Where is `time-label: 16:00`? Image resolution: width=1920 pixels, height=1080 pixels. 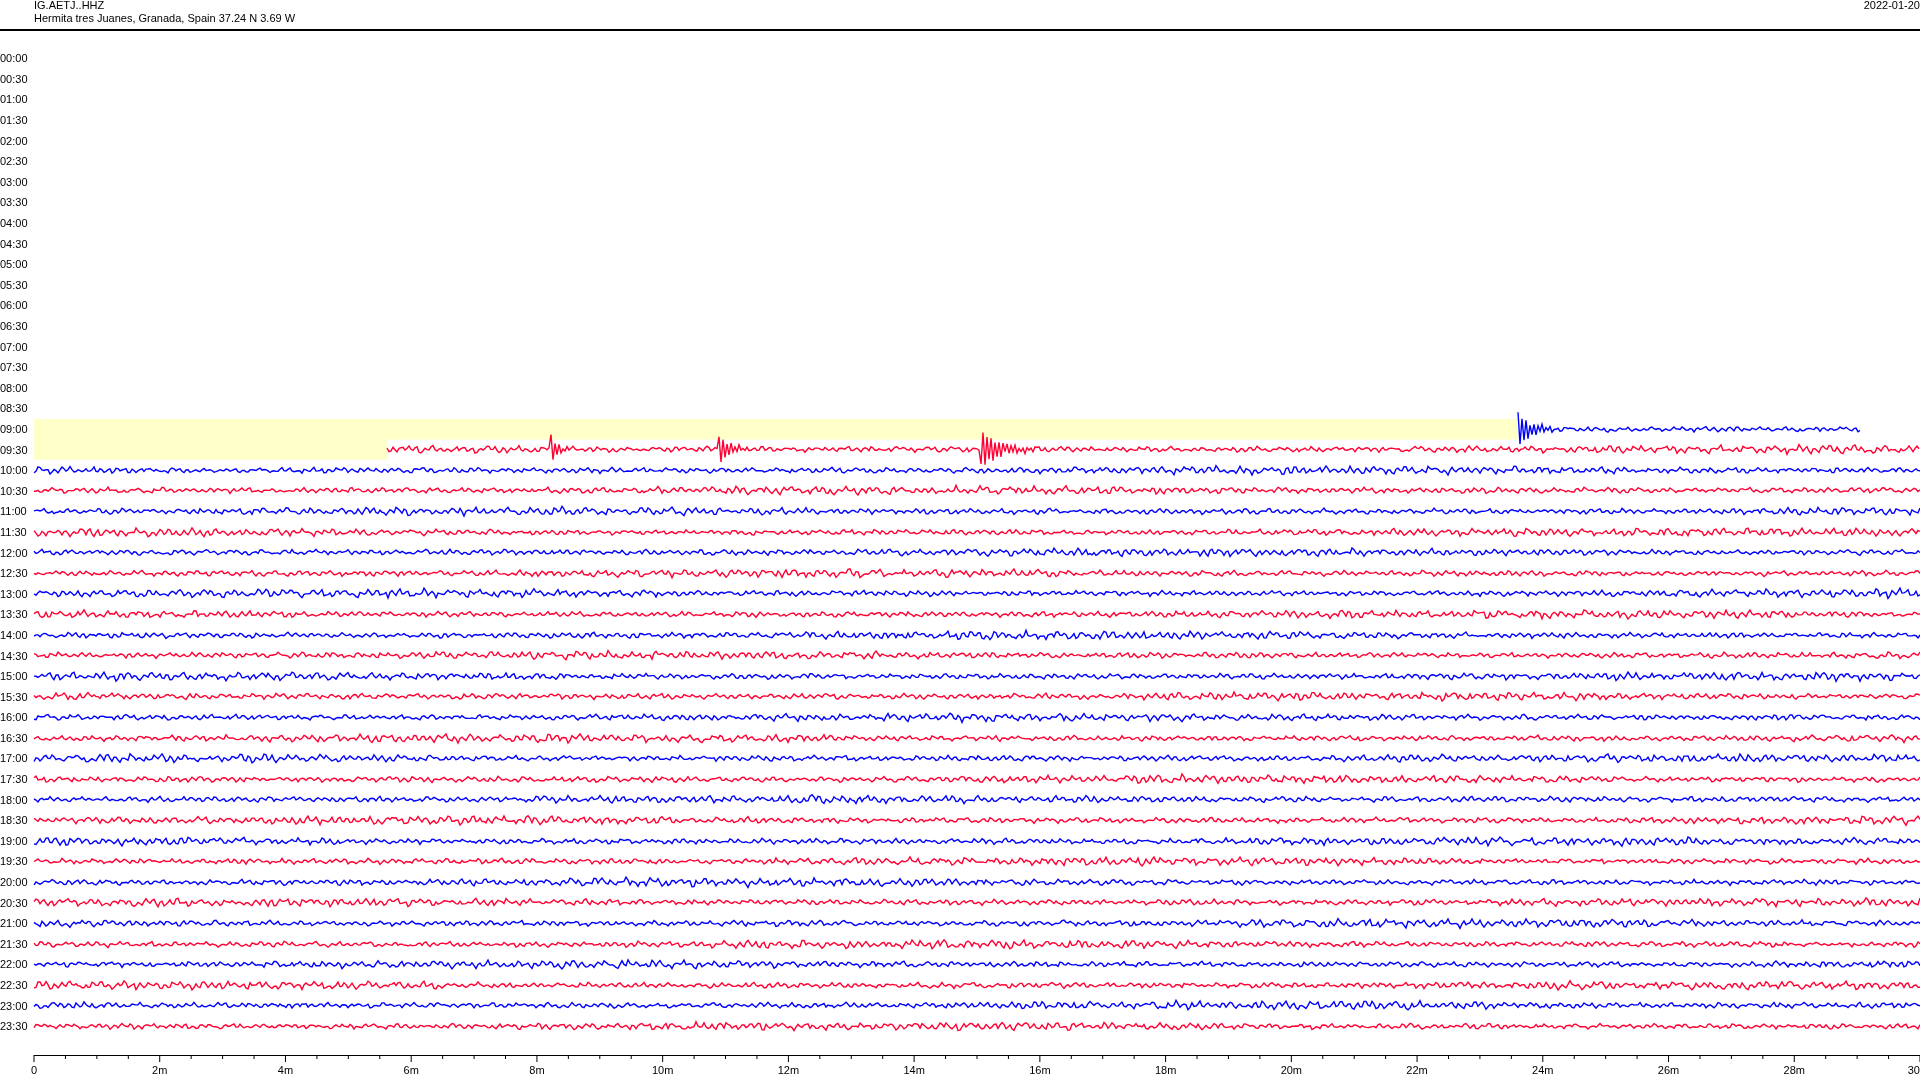 time-label: 16:00 is located at coordinates (14, 717).